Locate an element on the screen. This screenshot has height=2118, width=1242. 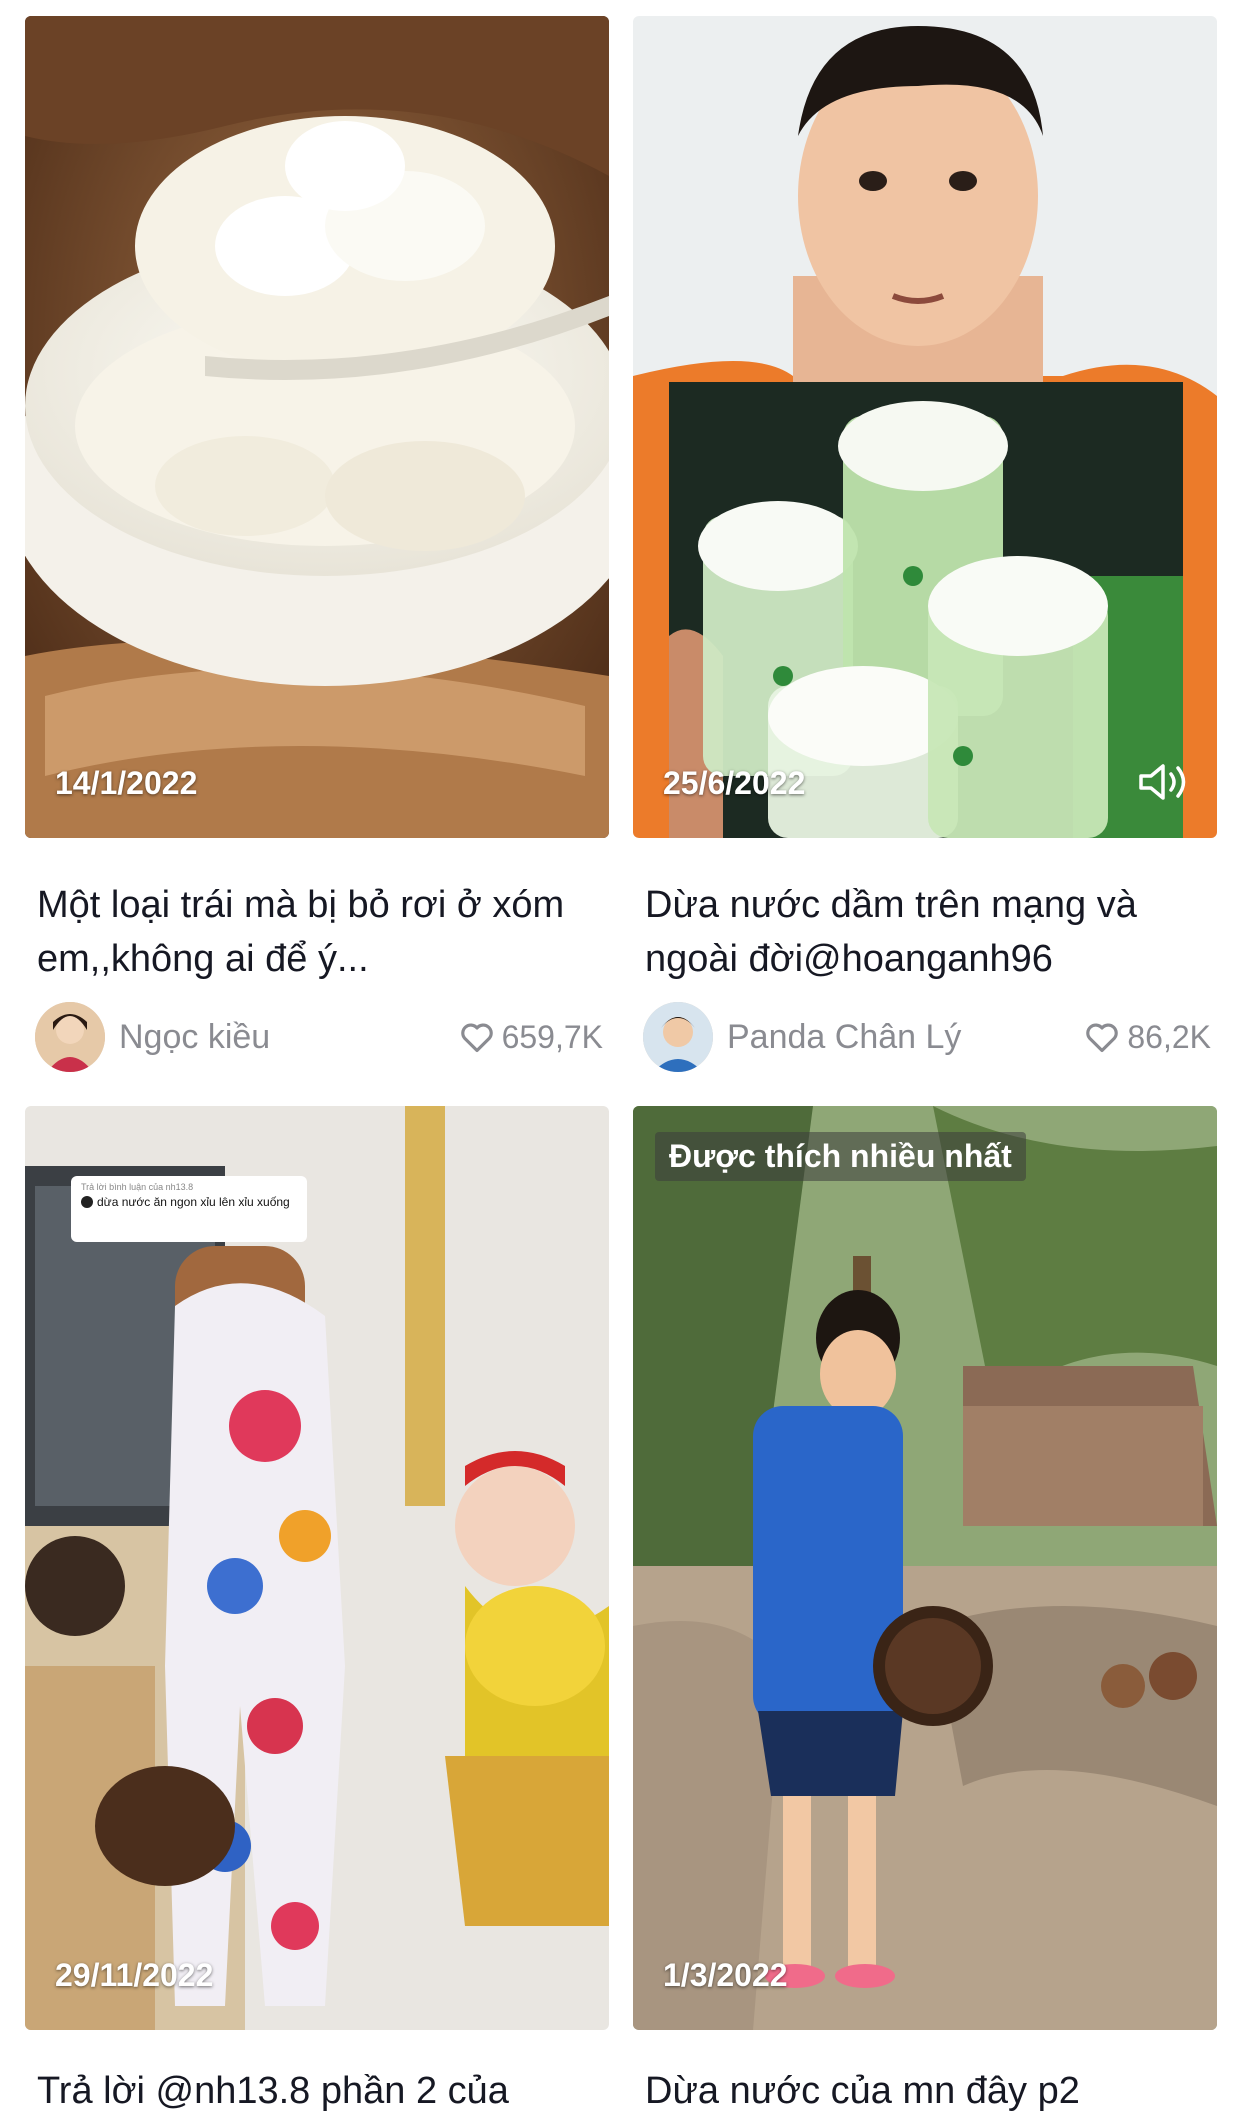
commenter-avatar-icon is located at coordinates (87, 1202).